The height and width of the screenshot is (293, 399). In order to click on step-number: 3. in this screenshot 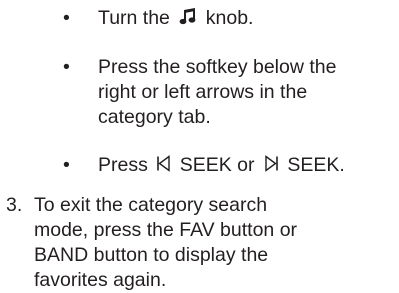, I will do `click(14, 205)`.